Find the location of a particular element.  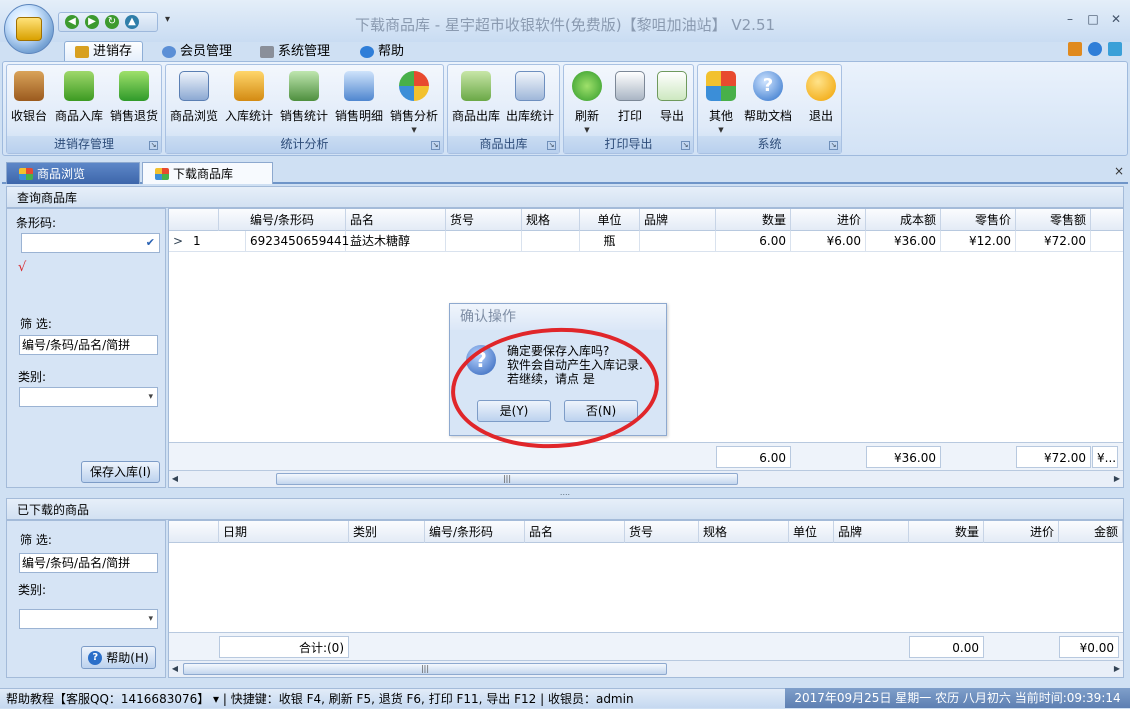

summary-retail-total: ¥72.00 is located at coordinates (1053, 457).